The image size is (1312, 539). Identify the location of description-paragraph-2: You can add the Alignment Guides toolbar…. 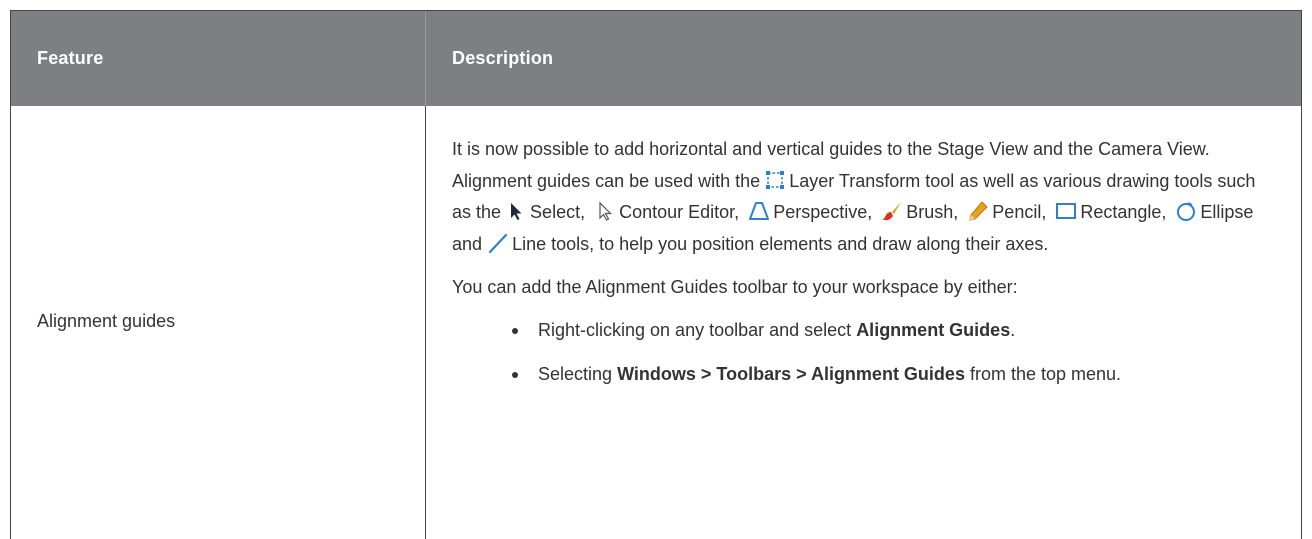
(735, 287).